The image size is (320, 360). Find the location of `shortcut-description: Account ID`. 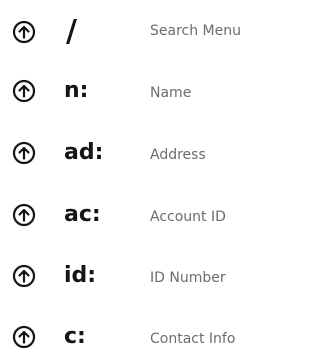

shortcut-description: Account ID is located at coordinates (188, 217).